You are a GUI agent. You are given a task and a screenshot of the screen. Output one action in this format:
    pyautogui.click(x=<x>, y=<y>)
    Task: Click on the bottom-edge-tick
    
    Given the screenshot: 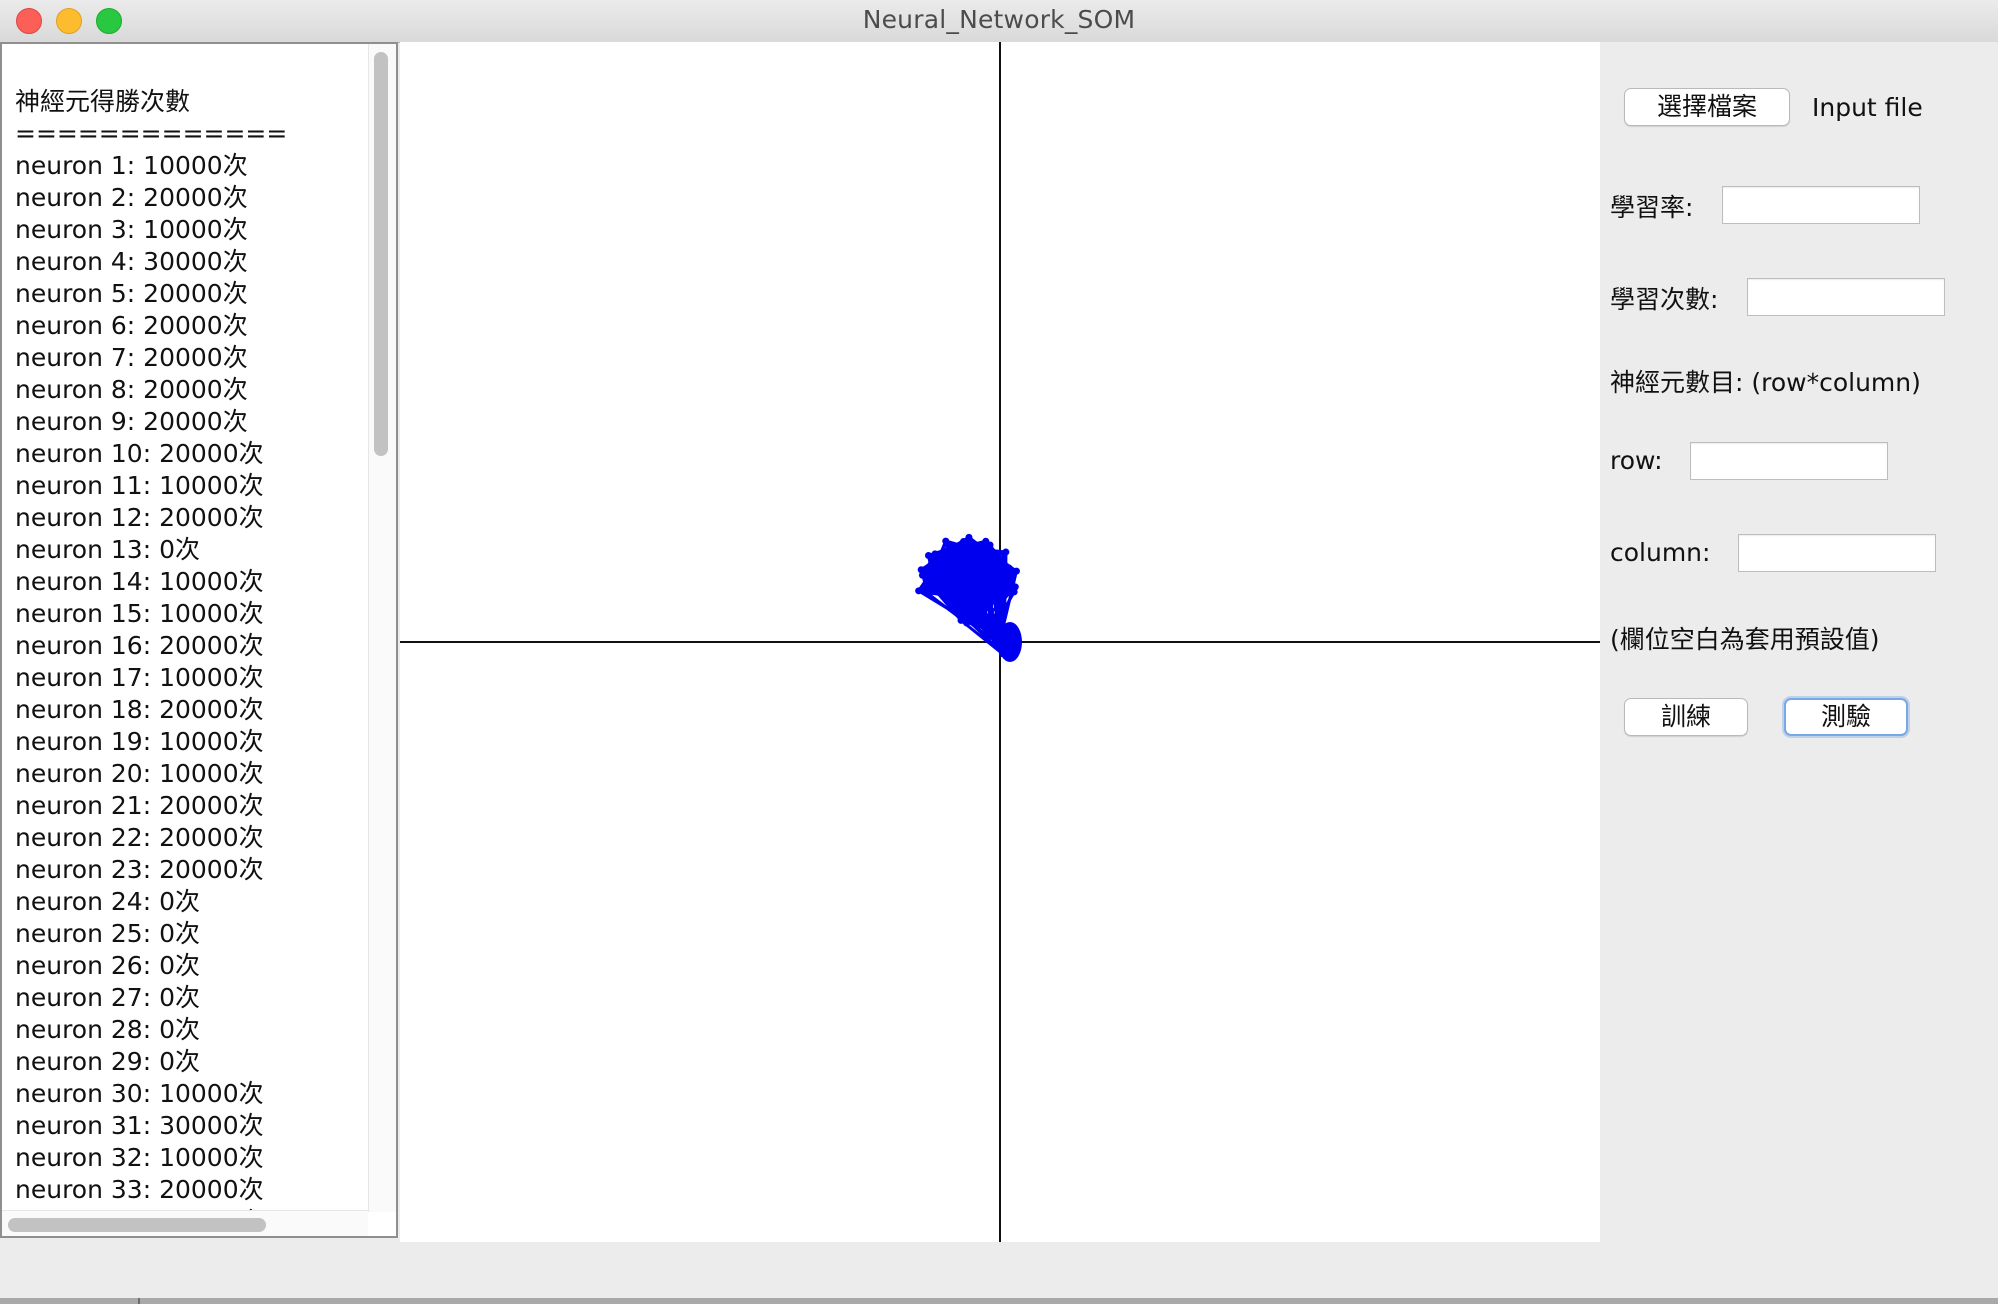 What is the action you would take?
    pyautogui.click(x=139, y=1301)
    